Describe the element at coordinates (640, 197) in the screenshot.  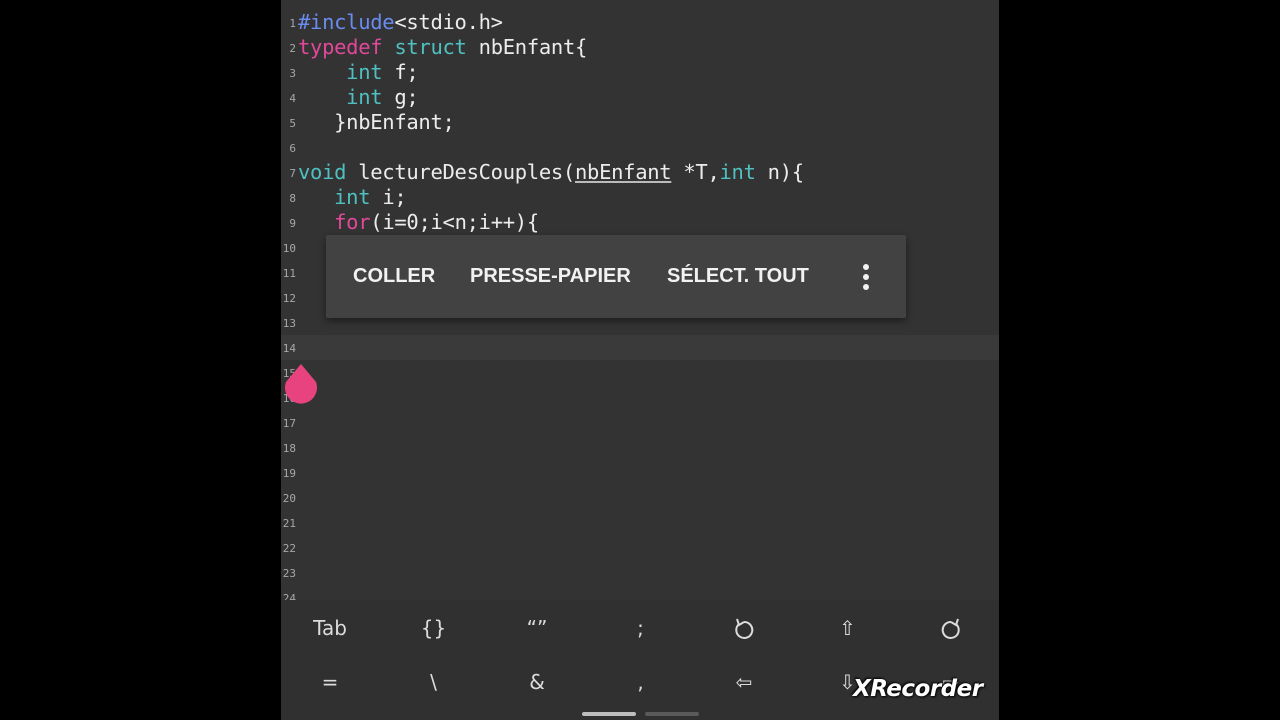
I see `code-line: 8 int i;` at that location.